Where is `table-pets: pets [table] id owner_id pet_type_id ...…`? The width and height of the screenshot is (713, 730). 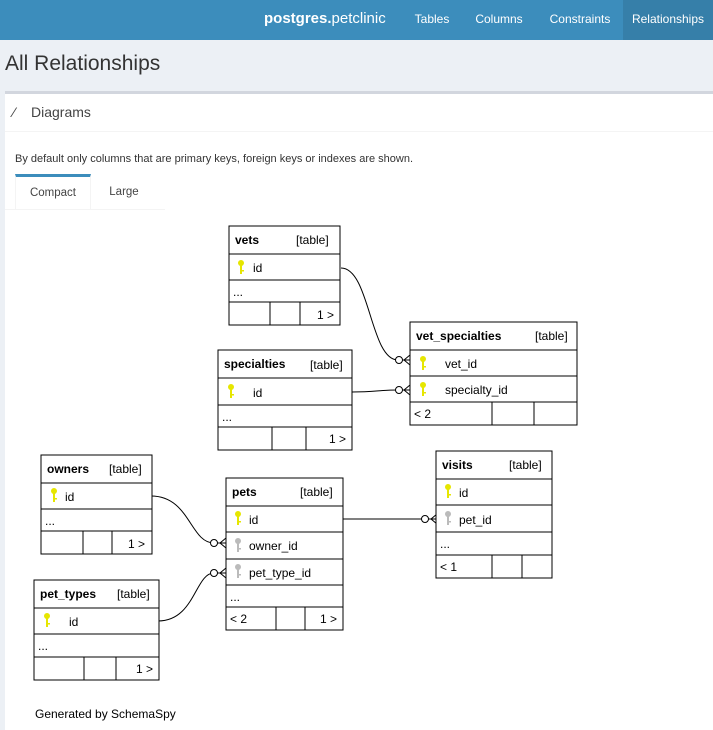
table-pets: pets [table] id owner_id pet_type_id ...… is located at coordinates (284, 554).